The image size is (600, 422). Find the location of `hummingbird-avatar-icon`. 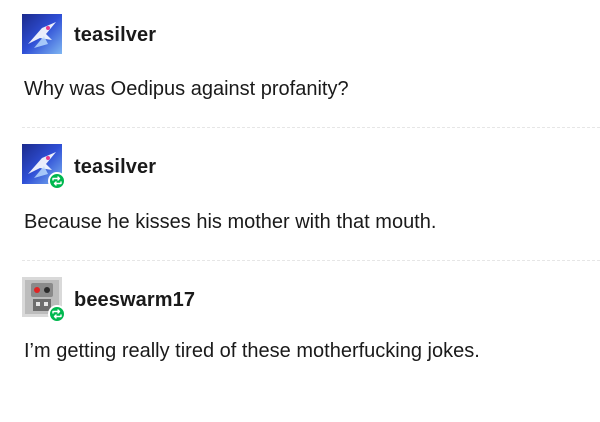

hummingbird-avatar-icon is located at coordinates (42, 34).